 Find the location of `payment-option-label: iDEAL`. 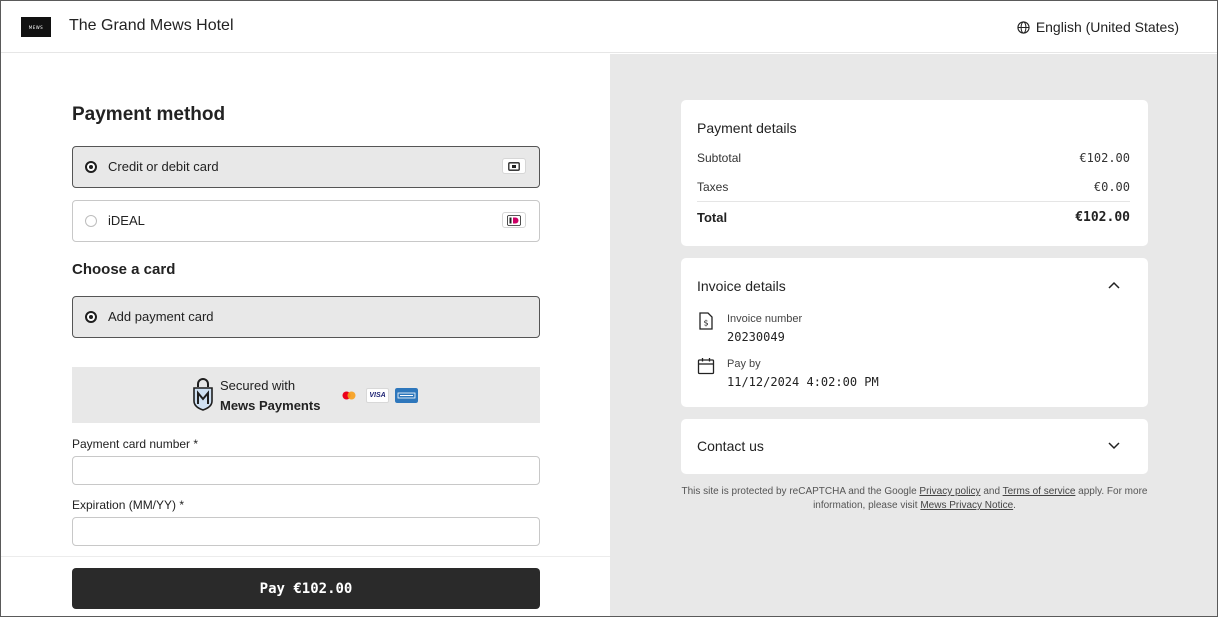

payment-option-label: iDEAL is located at coordinates (126, 220).